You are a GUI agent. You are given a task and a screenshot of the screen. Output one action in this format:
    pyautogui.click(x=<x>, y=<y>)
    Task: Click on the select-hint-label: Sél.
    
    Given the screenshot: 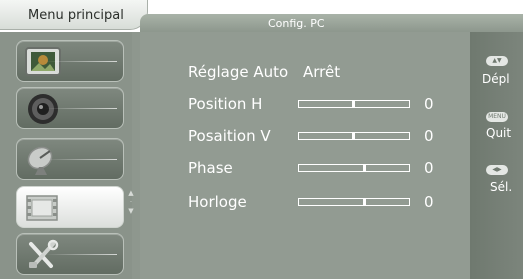 What is the action you would take?
    pyautogui.click(x=501, y=187)
    